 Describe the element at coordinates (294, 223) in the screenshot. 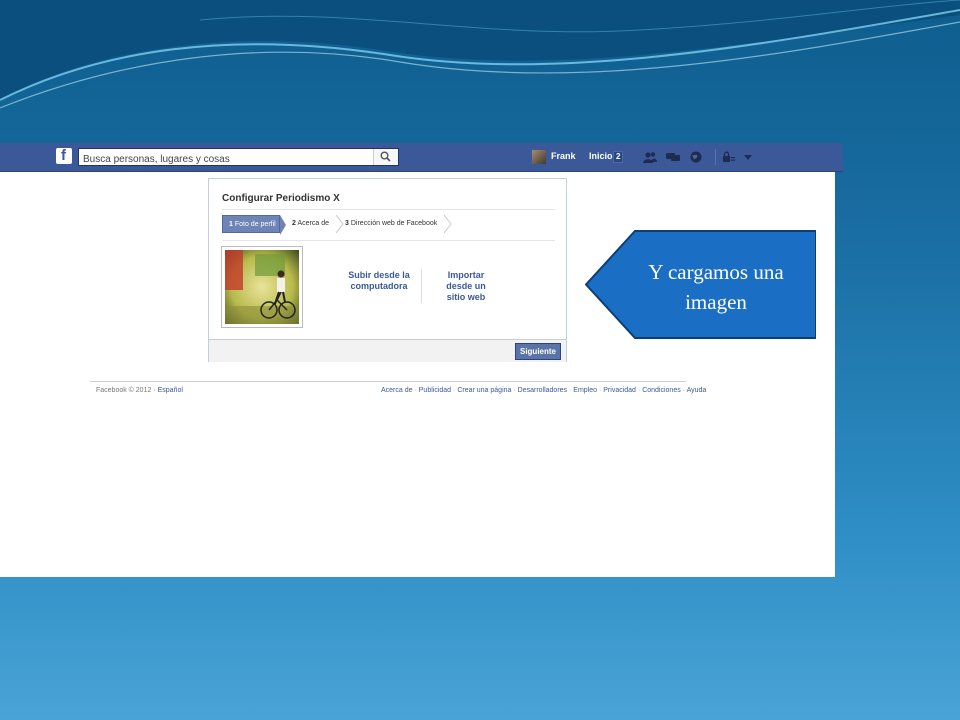

I see `step-number: 2` at that location.